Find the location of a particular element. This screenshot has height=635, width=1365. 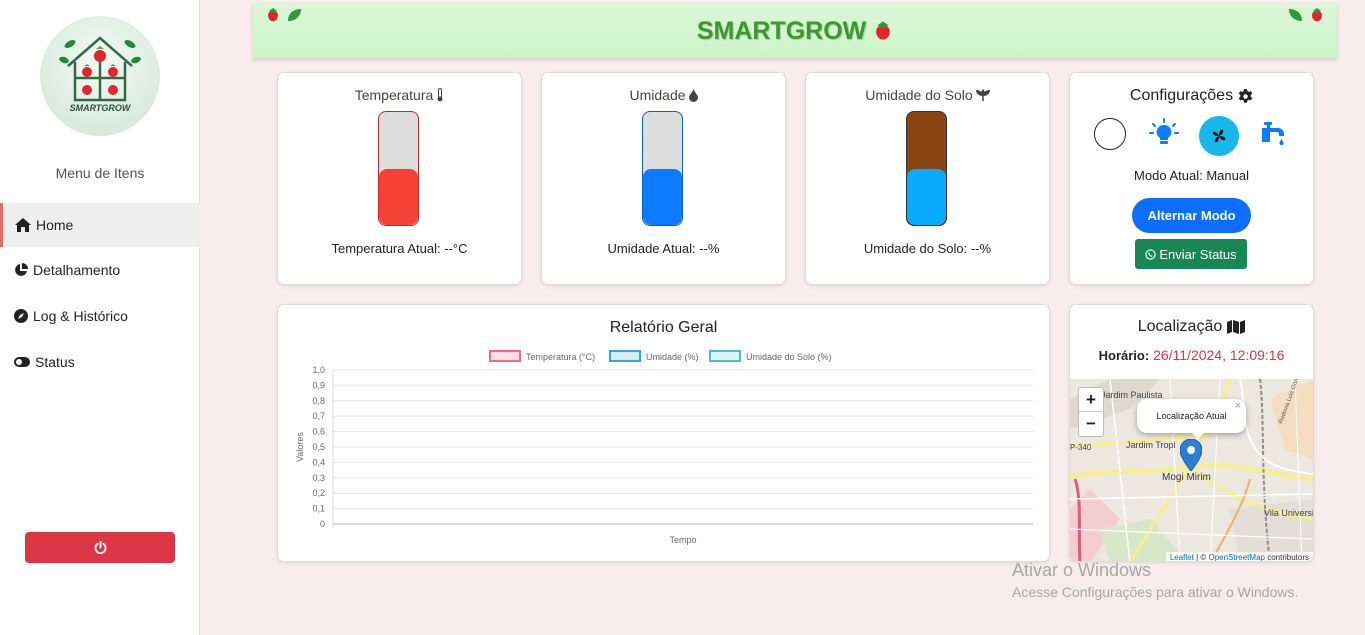

temperature-gauge-fill is located at coordinates (398, 196).